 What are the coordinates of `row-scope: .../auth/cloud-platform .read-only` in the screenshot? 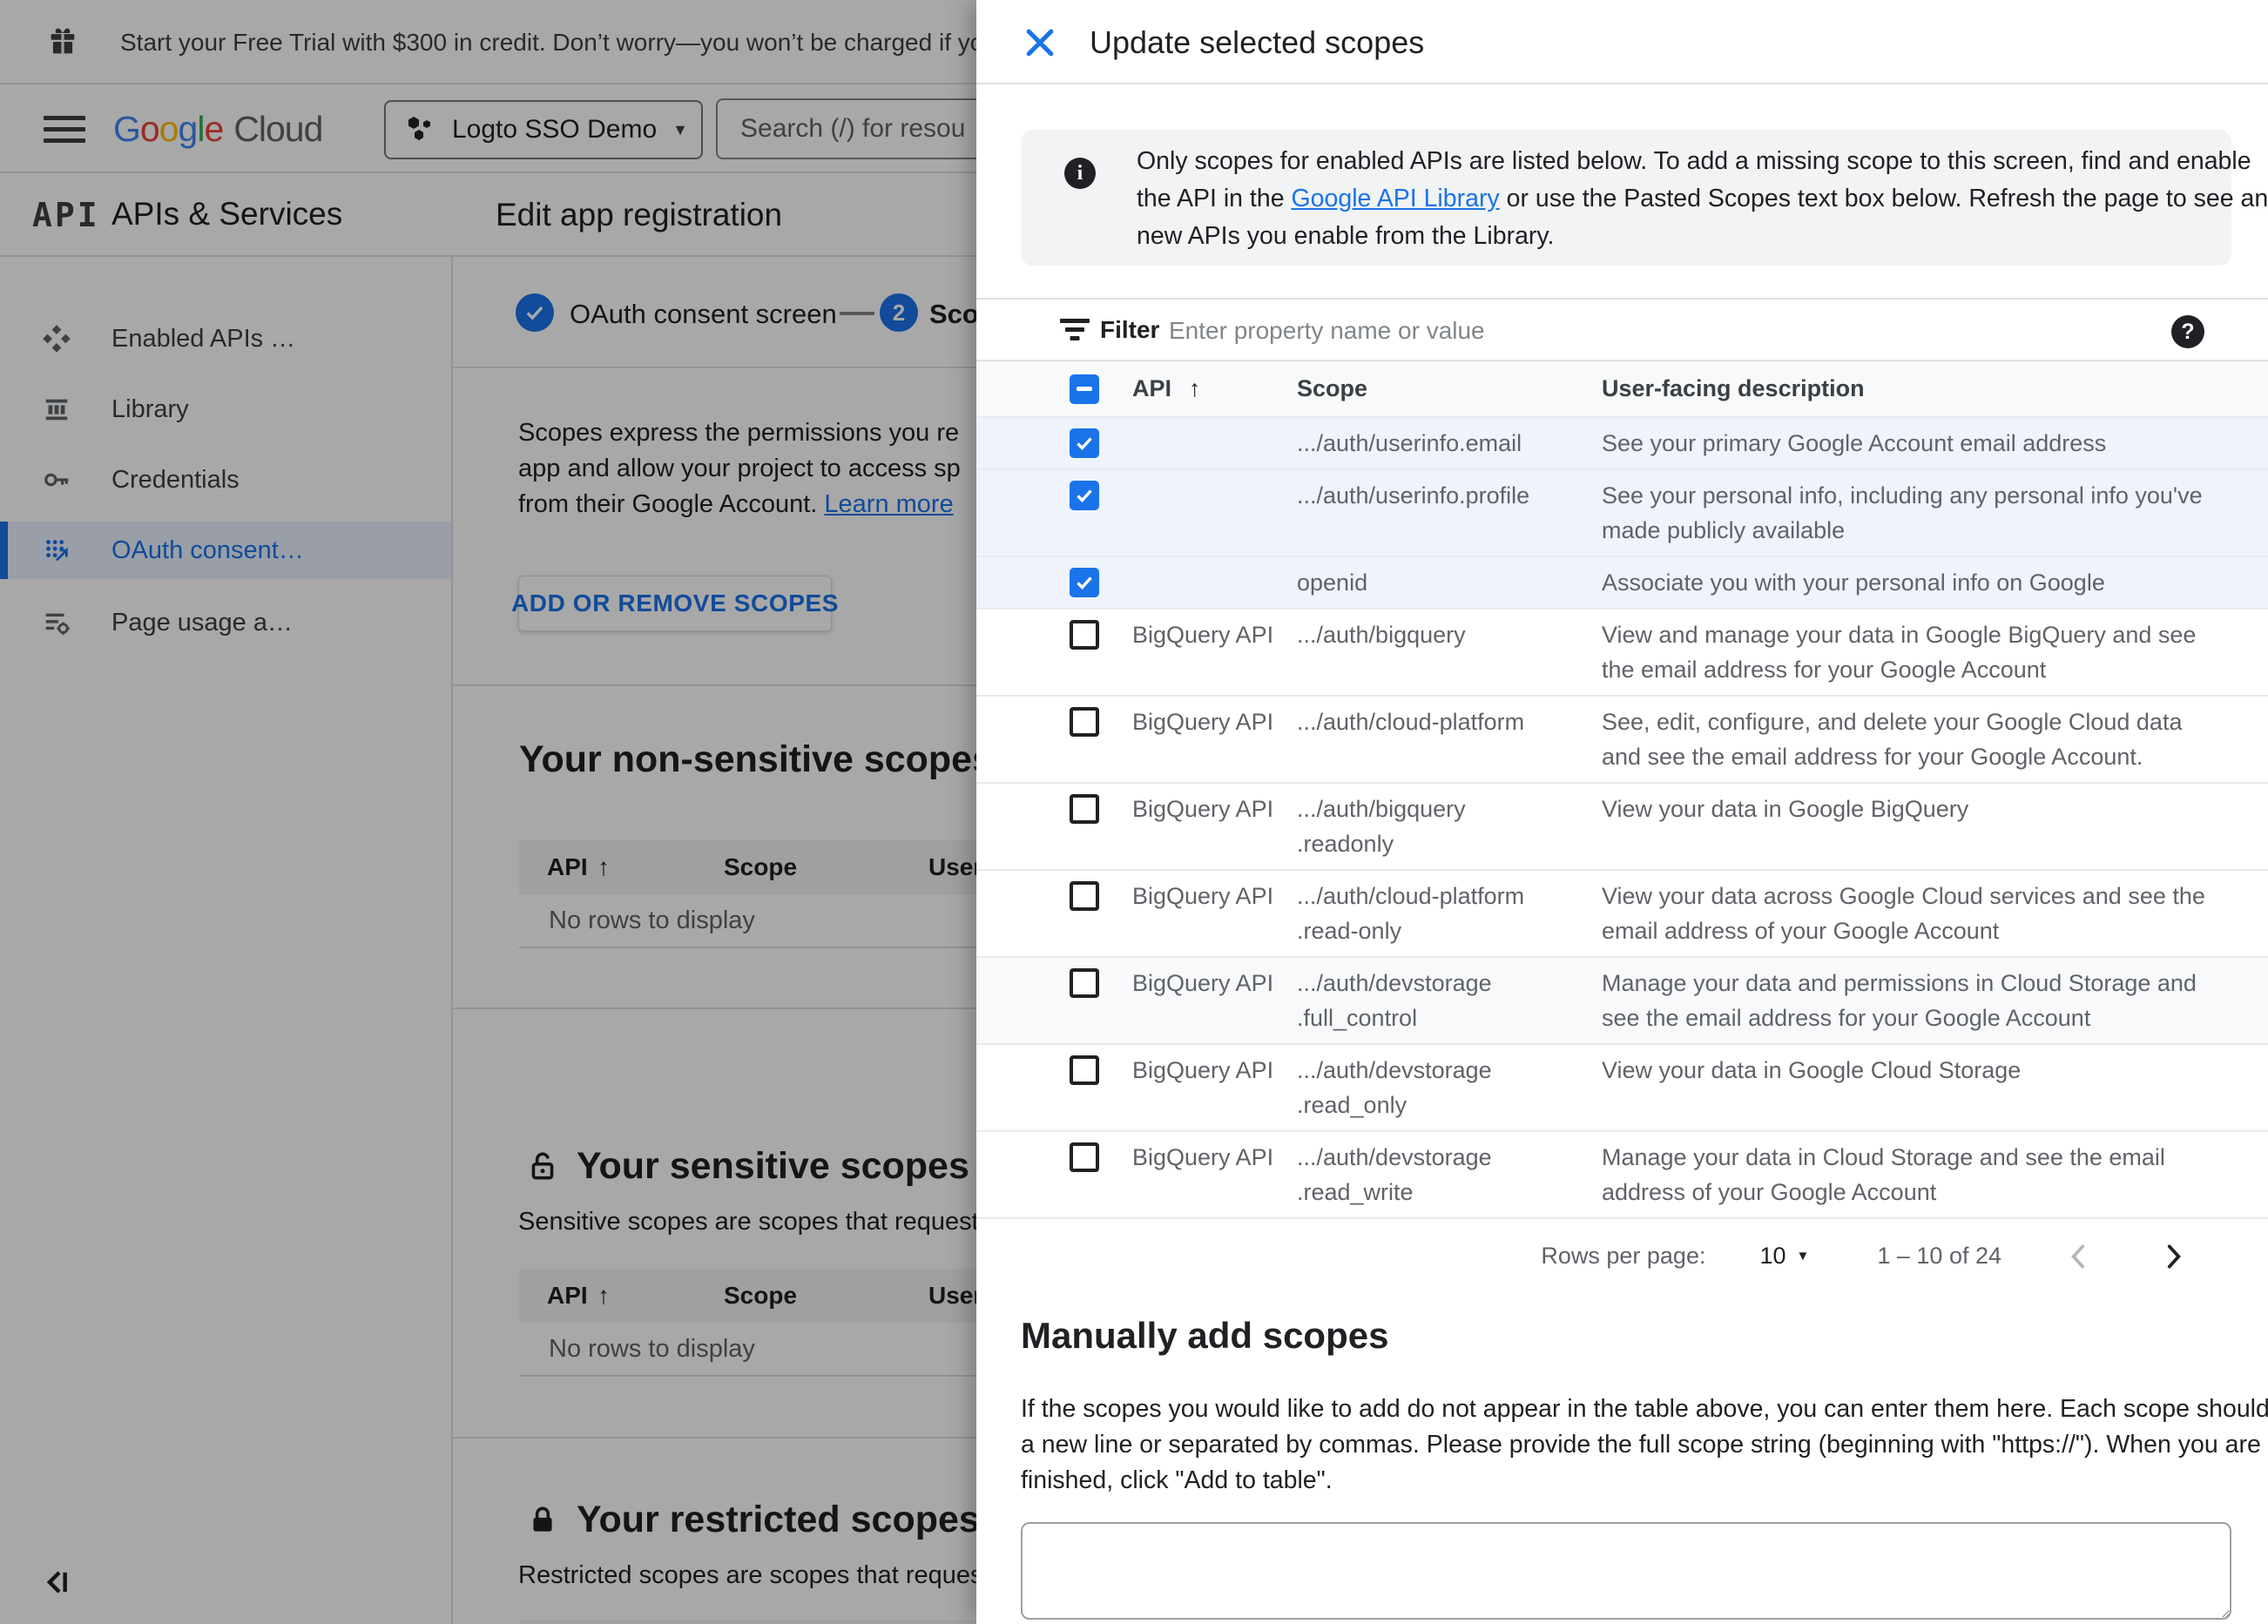 It's located at (1411, 913).